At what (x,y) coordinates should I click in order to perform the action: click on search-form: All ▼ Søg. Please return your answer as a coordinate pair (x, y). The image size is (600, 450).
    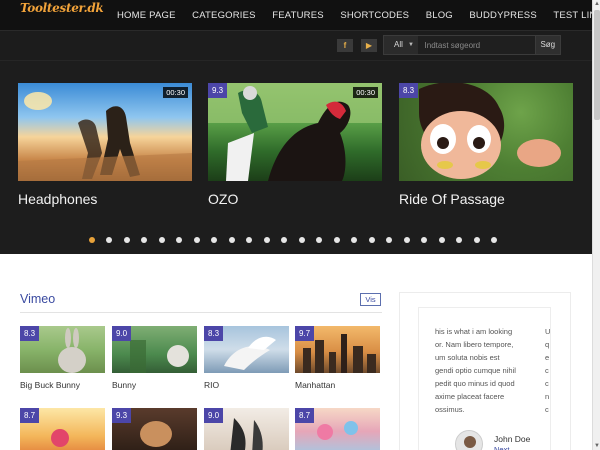
    Looking at the image, I should click on (472, 45).